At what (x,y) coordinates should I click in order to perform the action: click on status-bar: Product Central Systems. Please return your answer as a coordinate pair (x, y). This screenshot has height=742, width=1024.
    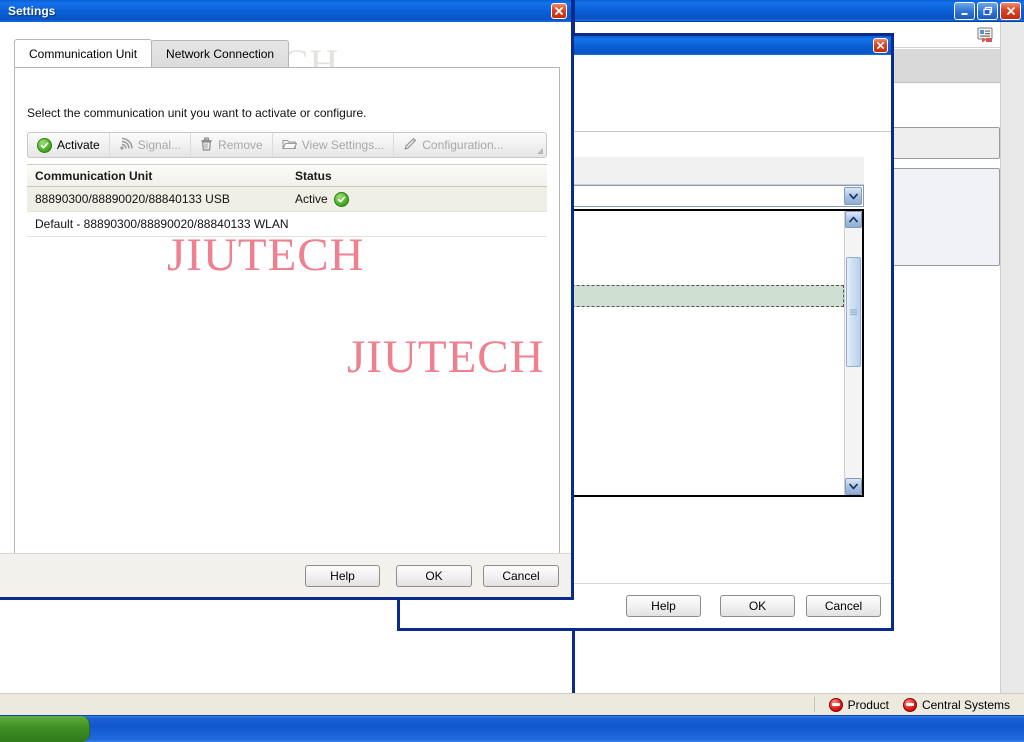
    Looking at the image, I should click on (512, 704).